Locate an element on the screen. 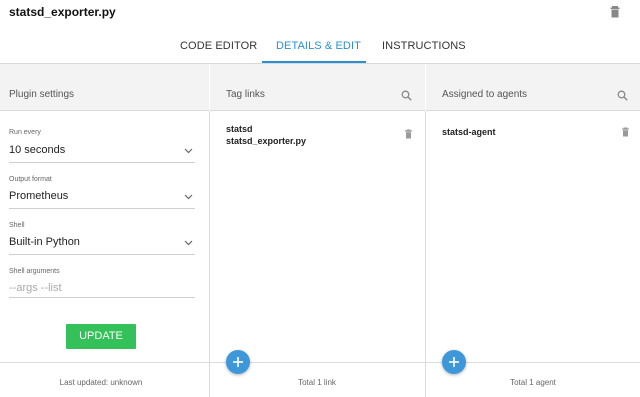 Image resolution: width=640 pixels, height=397 pixels. output-format-select: Prometheus is located at coordinates (38, 196).